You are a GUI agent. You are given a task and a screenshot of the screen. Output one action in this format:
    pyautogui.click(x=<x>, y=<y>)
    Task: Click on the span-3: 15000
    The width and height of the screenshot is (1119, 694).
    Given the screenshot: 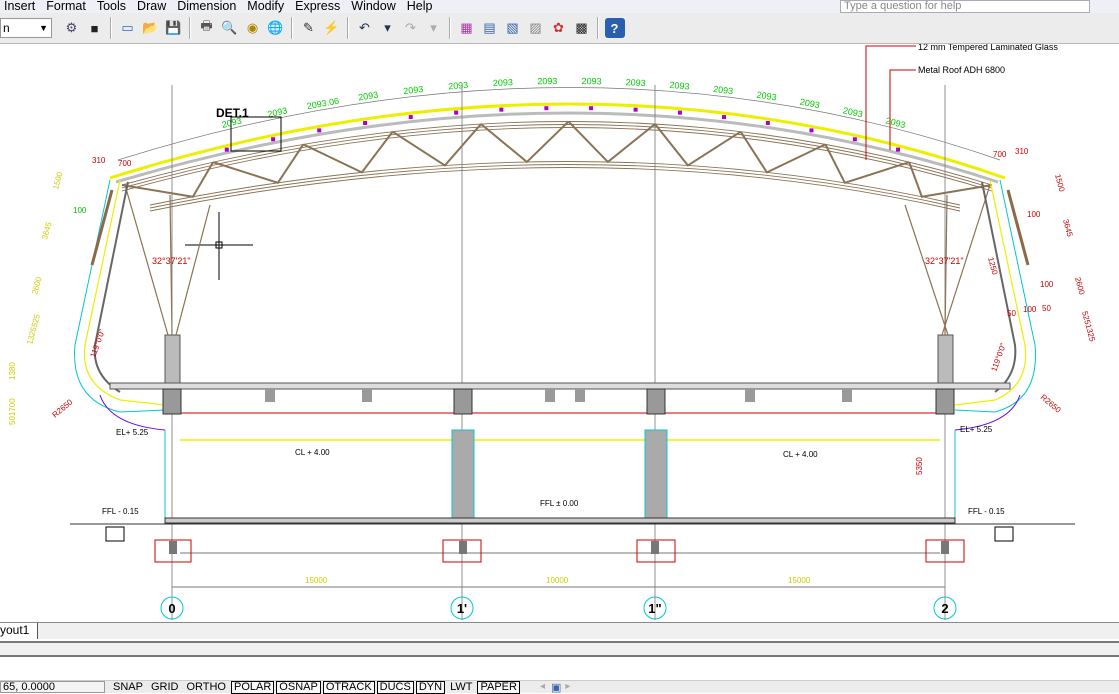 What is the action you would take?
    pyautogui.click(x=799, y=580)
    